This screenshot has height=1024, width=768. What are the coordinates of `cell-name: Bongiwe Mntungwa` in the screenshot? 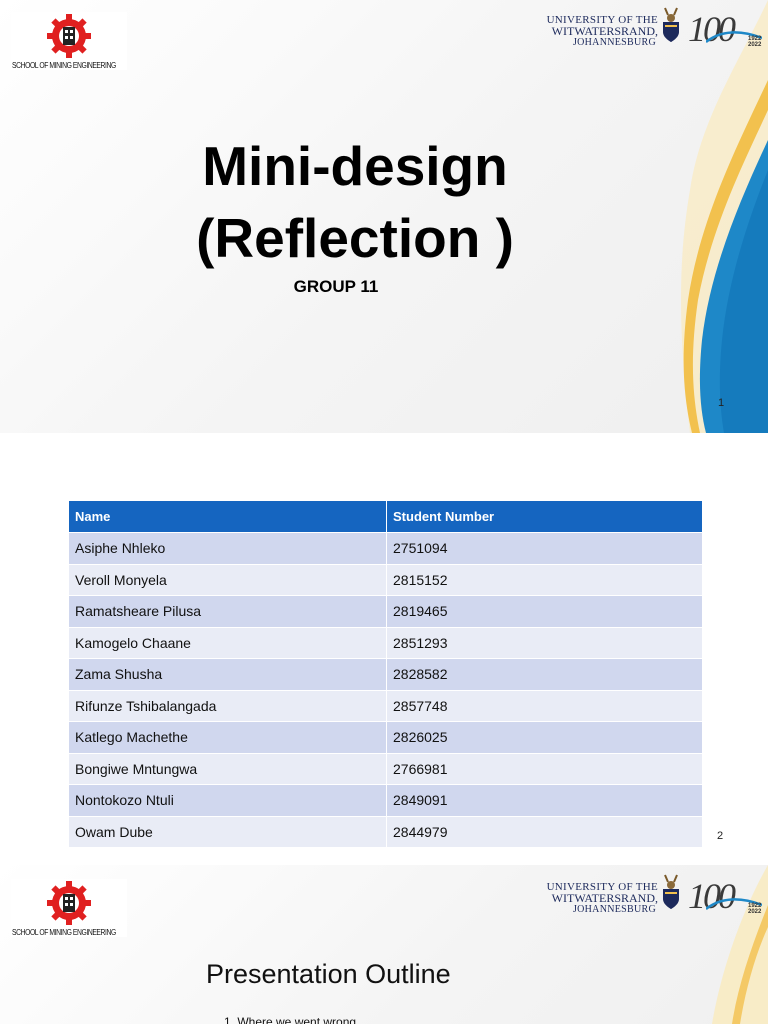 It's located at (228, 768).